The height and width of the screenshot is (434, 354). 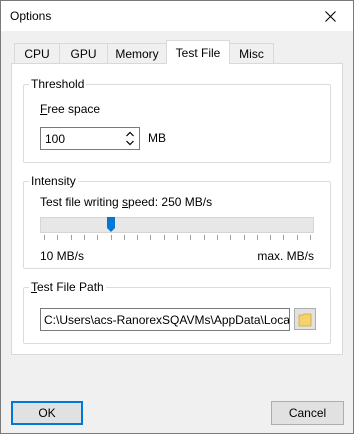 What do you see at coordinates (67, 287) in the screenshot?
I see `test-file-path-group-title: Test File Path` at bounding box center [67, 287].